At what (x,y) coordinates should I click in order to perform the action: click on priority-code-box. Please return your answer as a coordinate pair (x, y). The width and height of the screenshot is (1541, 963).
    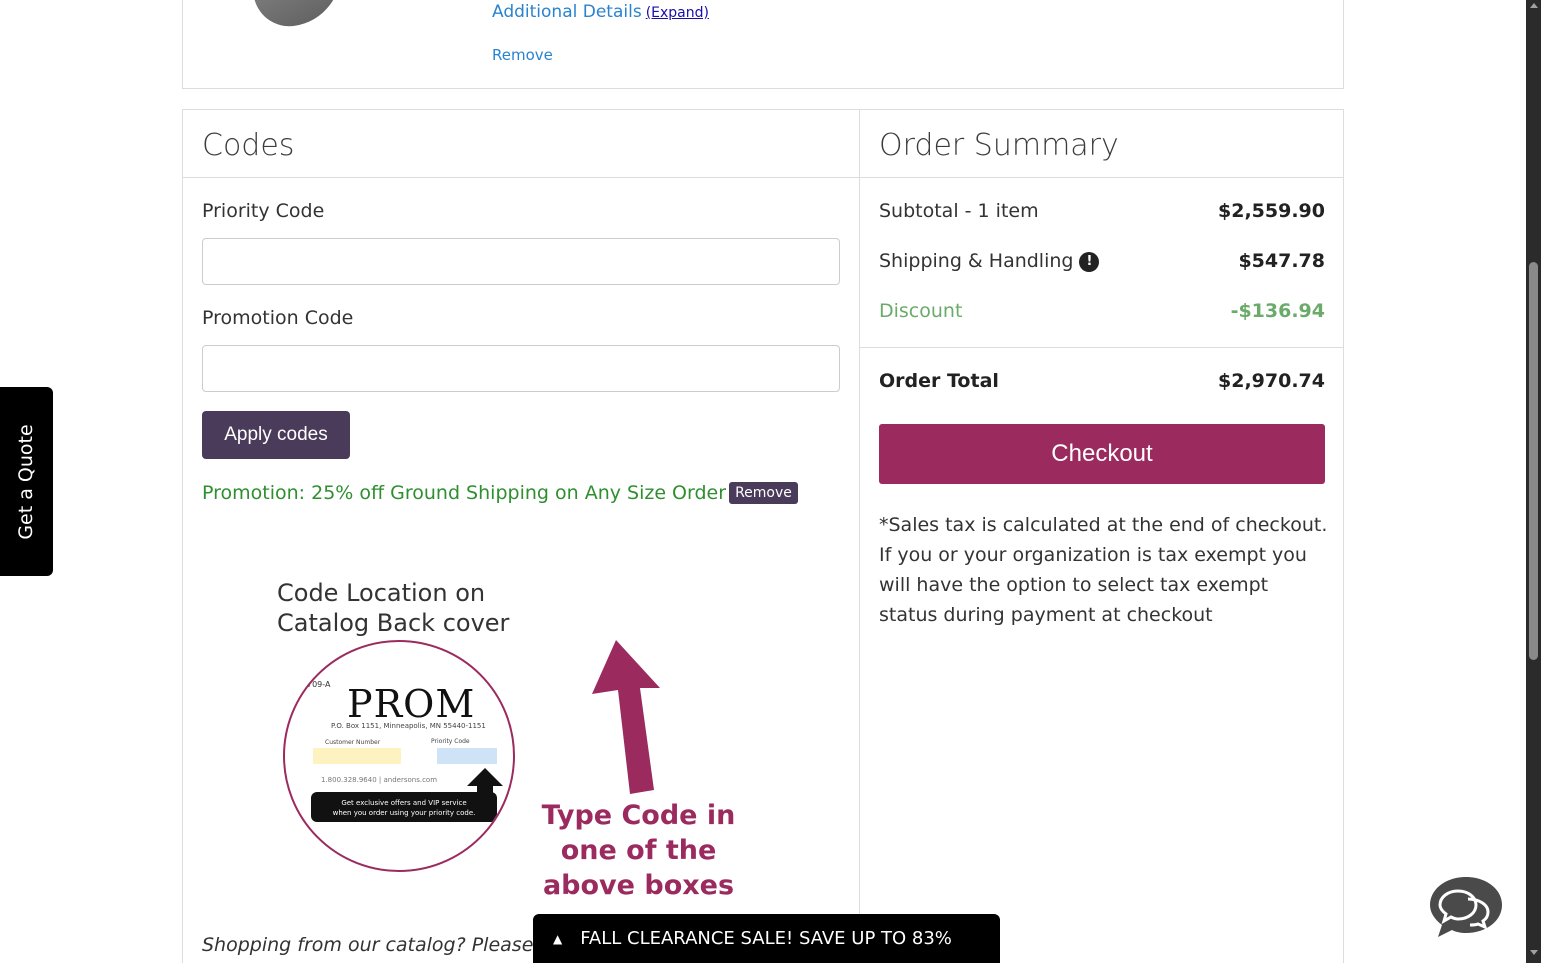
    Looking at the image, I should click on (467, 756).